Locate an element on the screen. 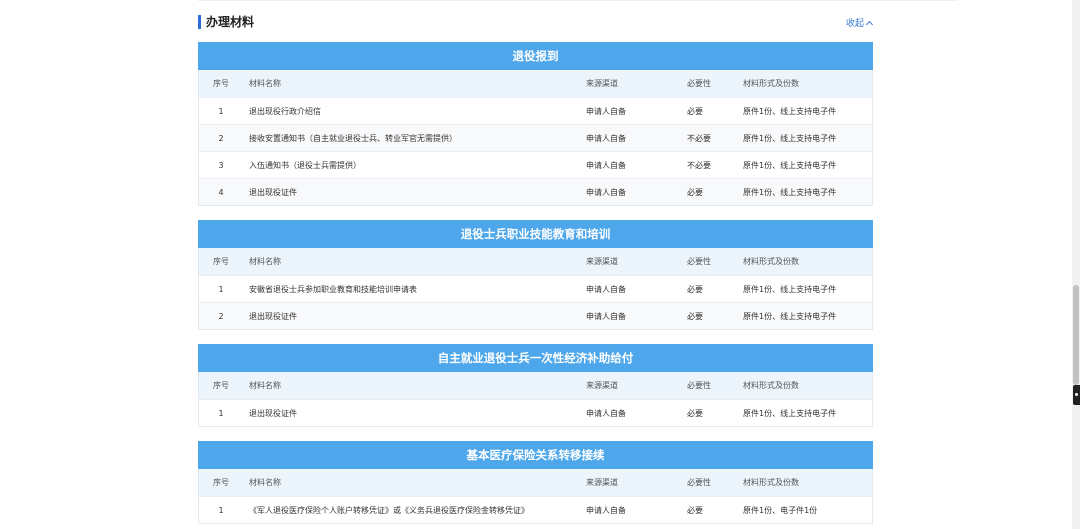  row-name: 接收安置通知书（自主就业退役士兵、转业军官无需提供） is located at coordinates (353, 138).